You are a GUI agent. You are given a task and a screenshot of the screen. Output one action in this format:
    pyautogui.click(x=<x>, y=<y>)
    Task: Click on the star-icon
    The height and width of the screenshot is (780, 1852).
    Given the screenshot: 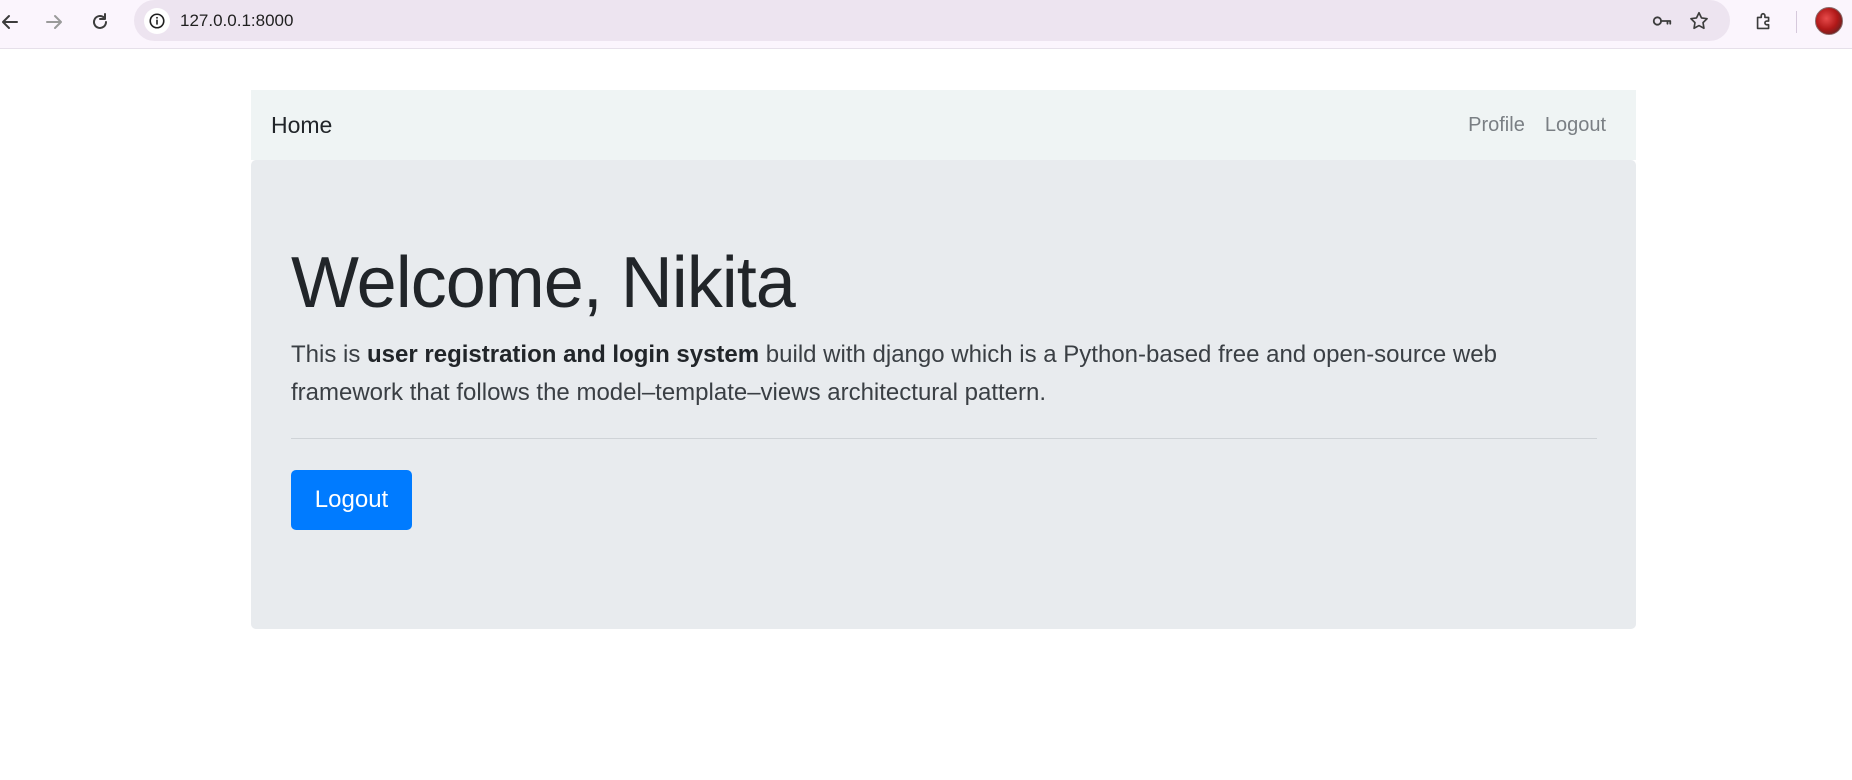 What is the action you would take?
    pyautogui.click(x=1699, y=20)
    